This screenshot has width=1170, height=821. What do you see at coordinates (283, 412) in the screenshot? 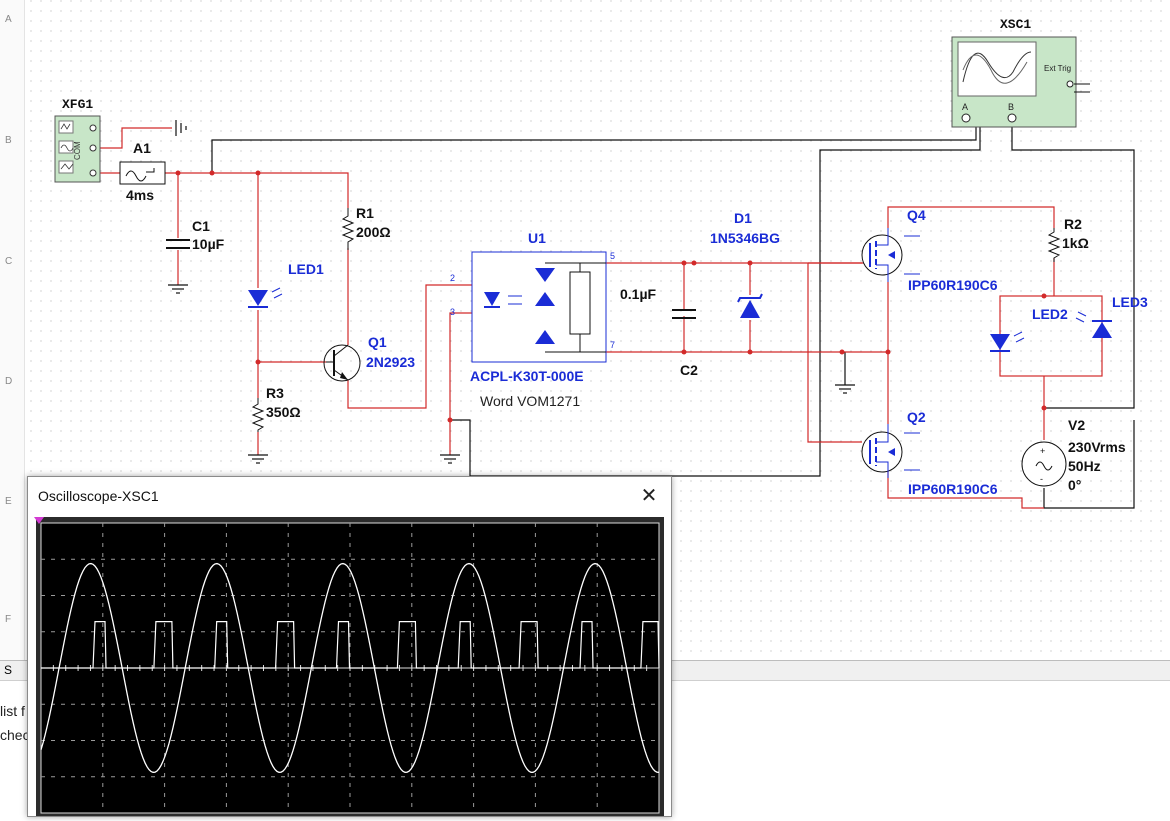
I see `r3-value: 350Ω` at bounding box center [283, 412].